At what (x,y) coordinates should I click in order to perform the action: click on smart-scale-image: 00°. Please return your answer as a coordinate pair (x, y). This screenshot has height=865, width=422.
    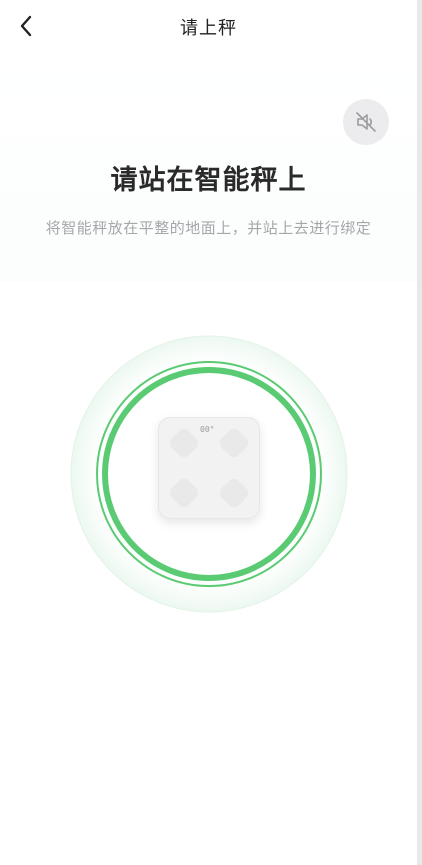
    Looking at the image, I should click on (209, 468).